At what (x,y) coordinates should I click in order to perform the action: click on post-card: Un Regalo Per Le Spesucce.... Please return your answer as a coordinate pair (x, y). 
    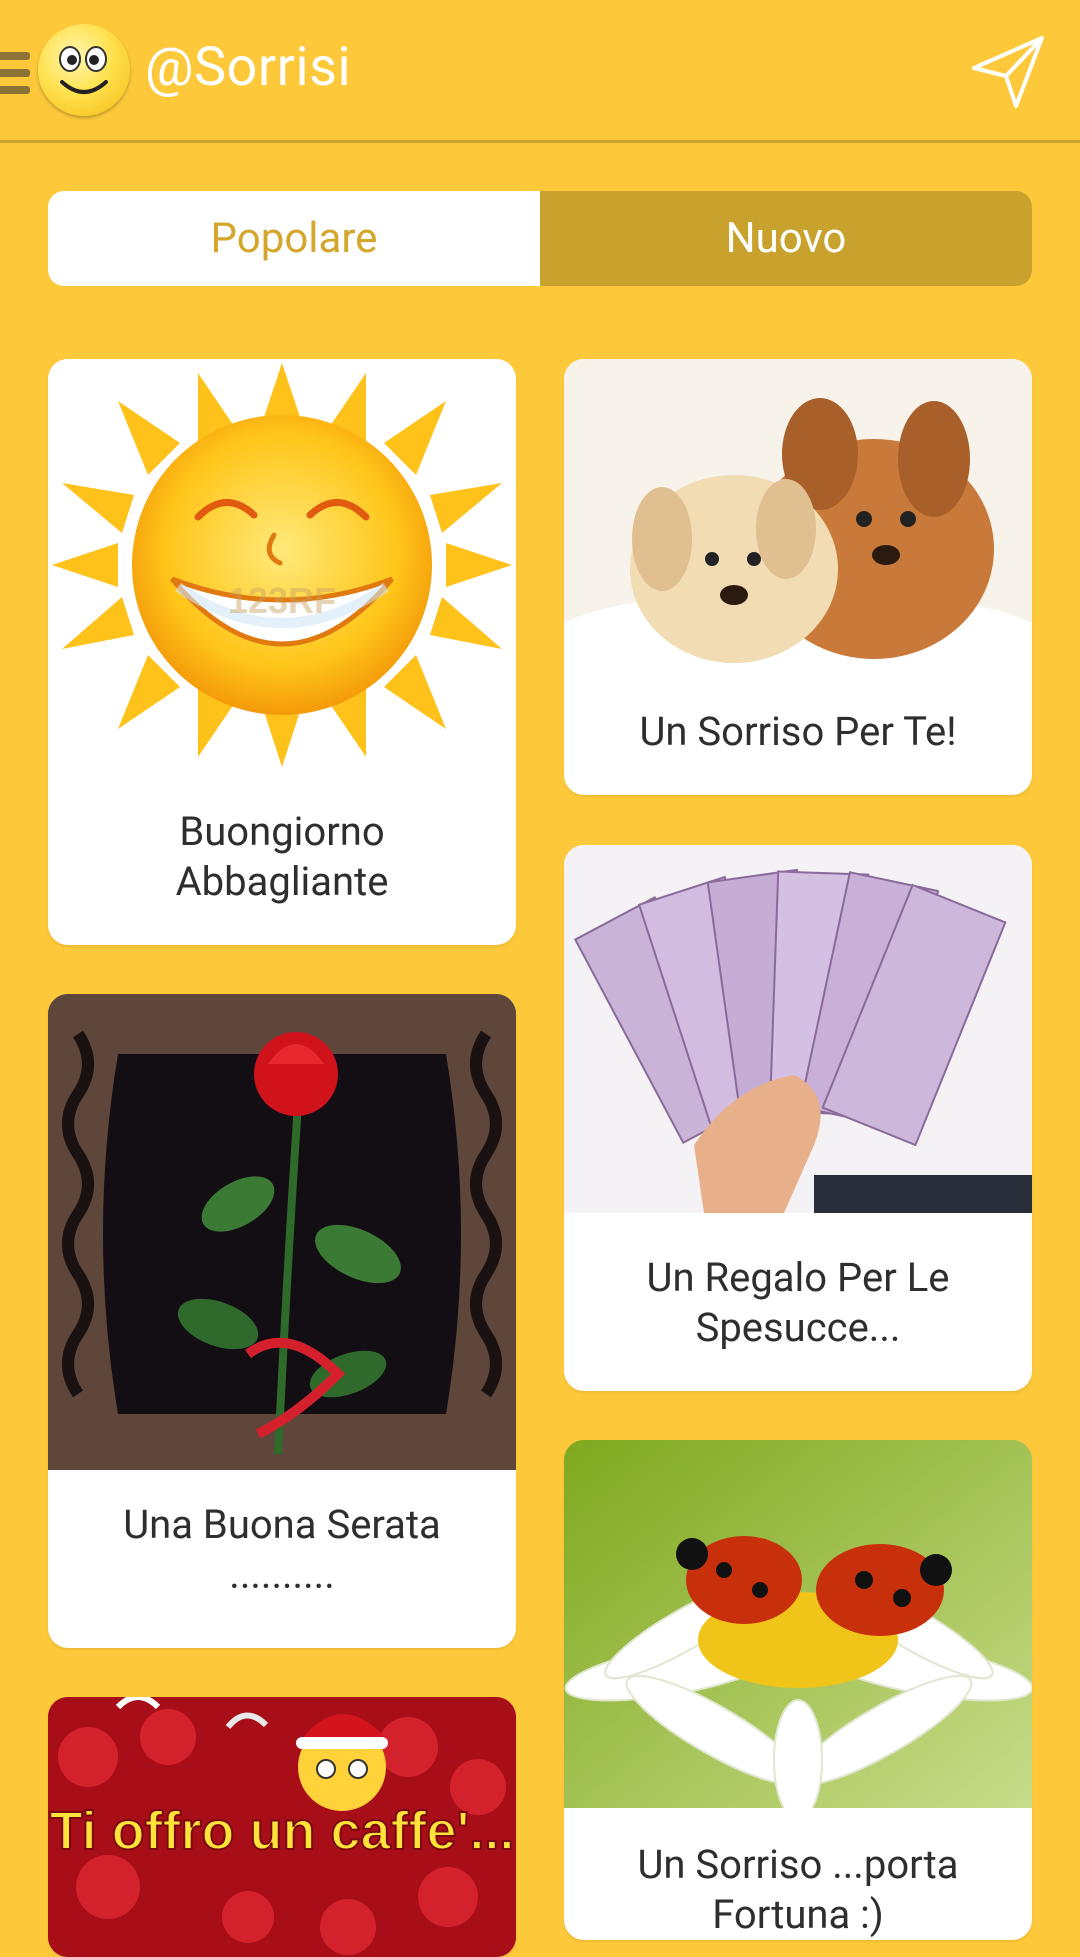
    Looking at the image, I should click on (798, 1118).